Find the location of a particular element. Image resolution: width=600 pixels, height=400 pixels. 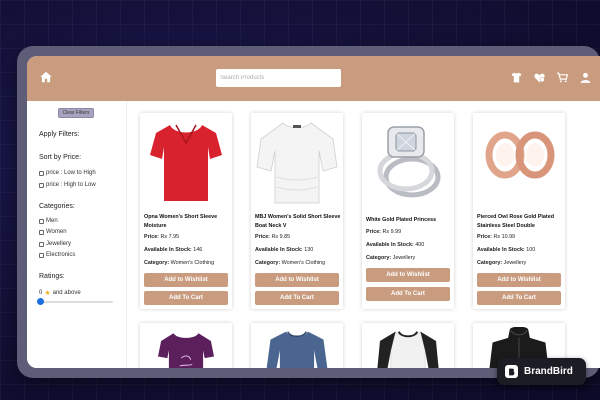

category-label: Electronics is located at coordinates (61, 255).